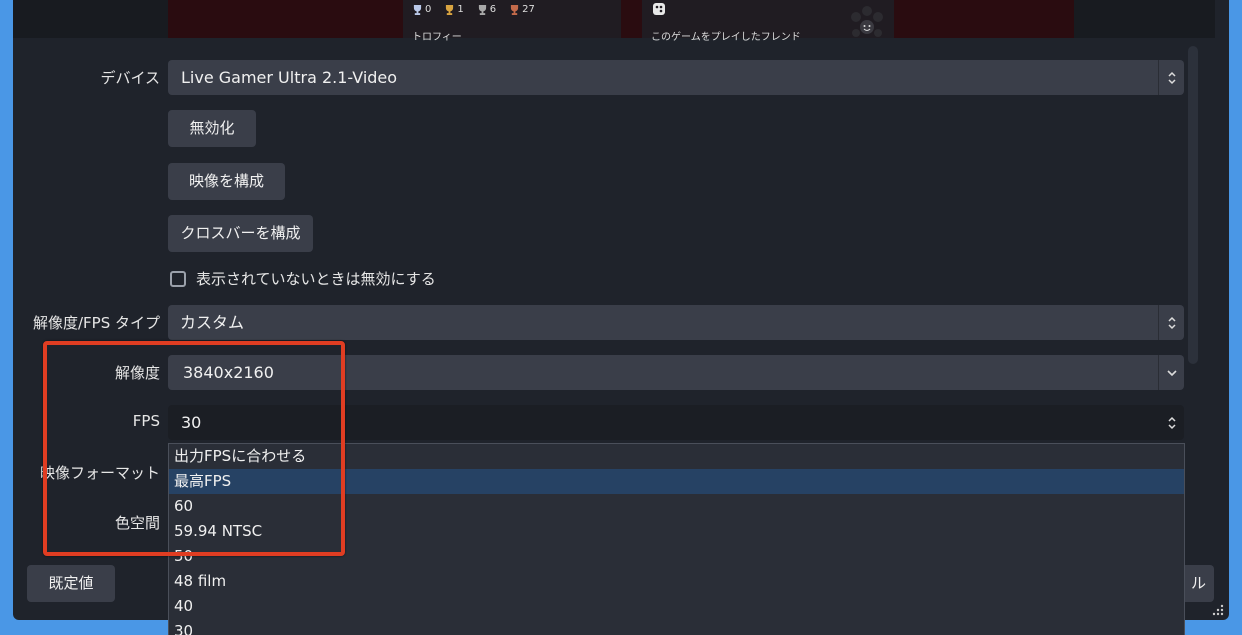 This screenshot has height=635, width=1242. I want to click on bronze-trophy: 27, so click(522, 9).